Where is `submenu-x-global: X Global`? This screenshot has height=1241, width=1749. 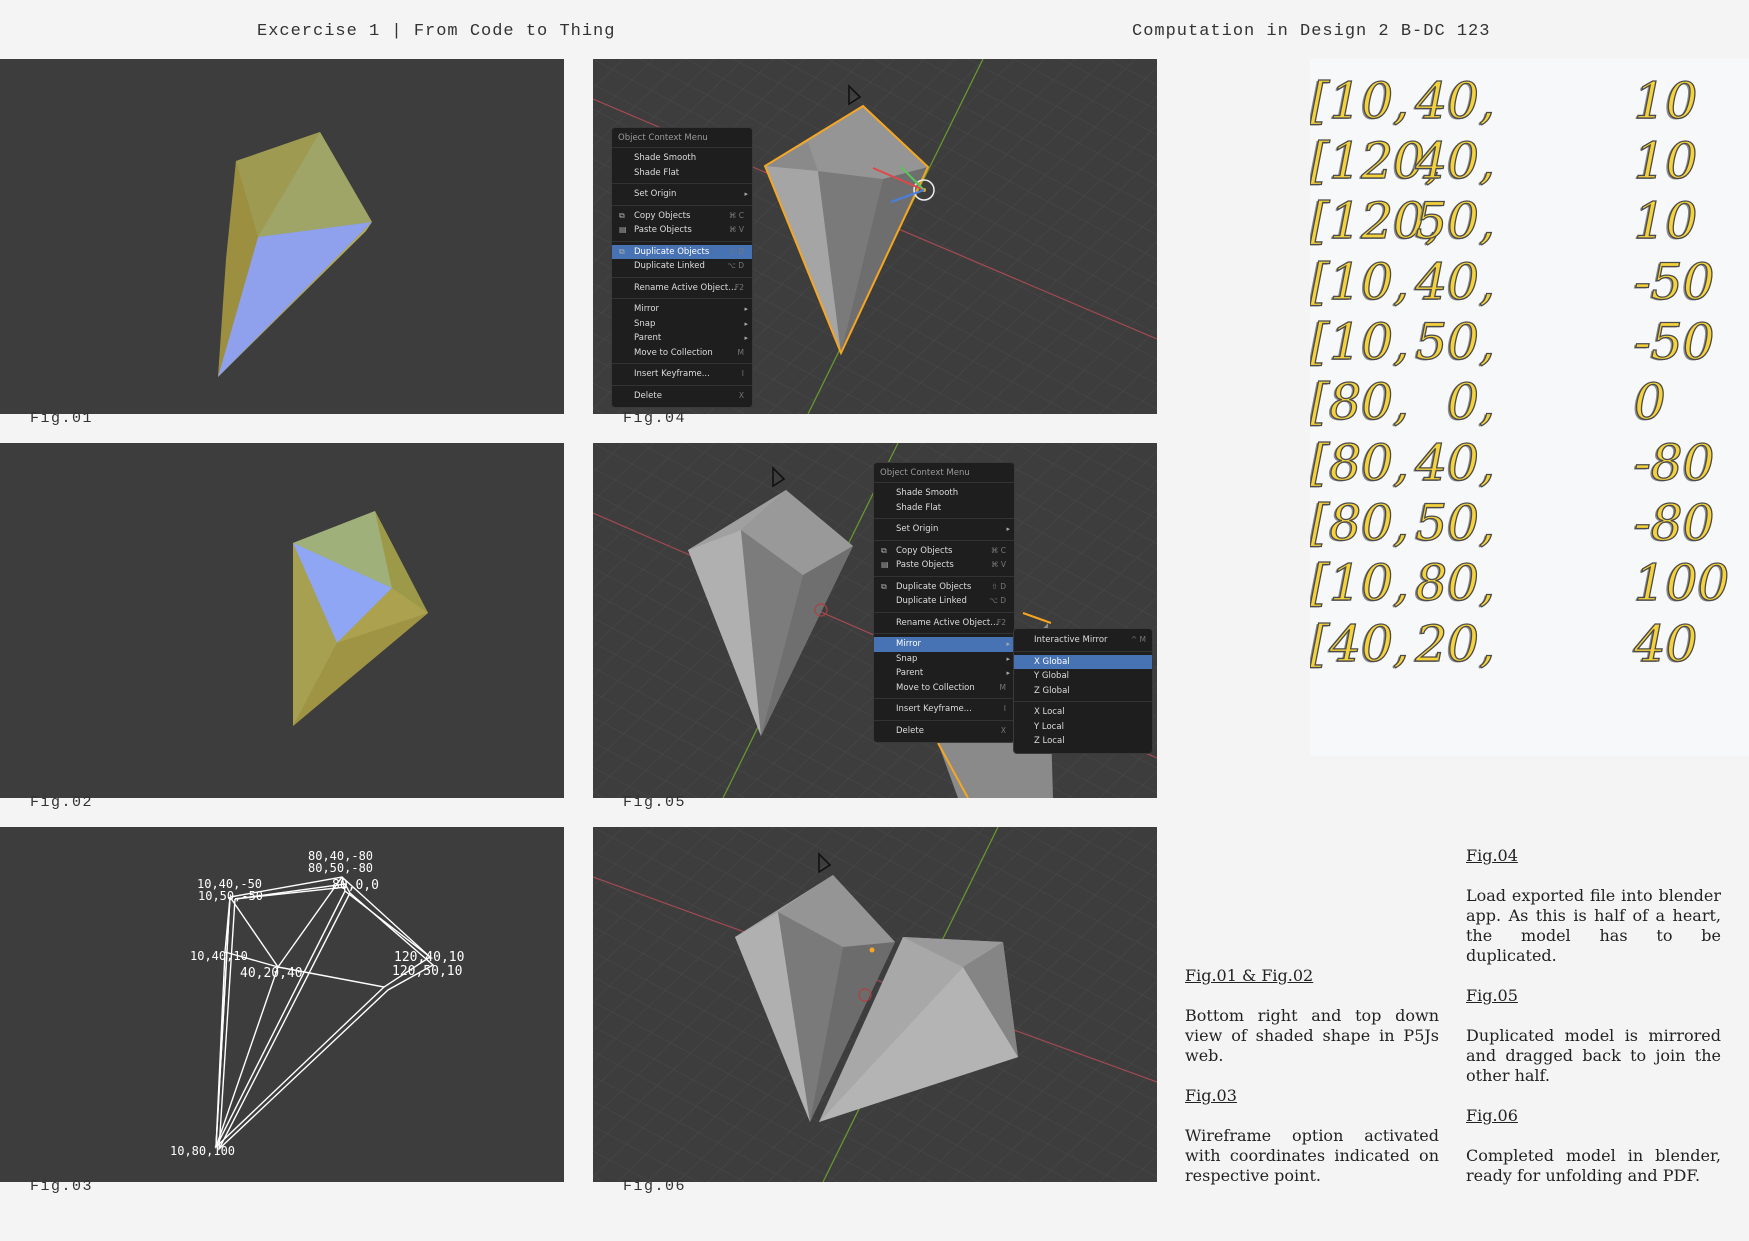 submenu-x-global: X Global is located at coordinates (1083, 661).